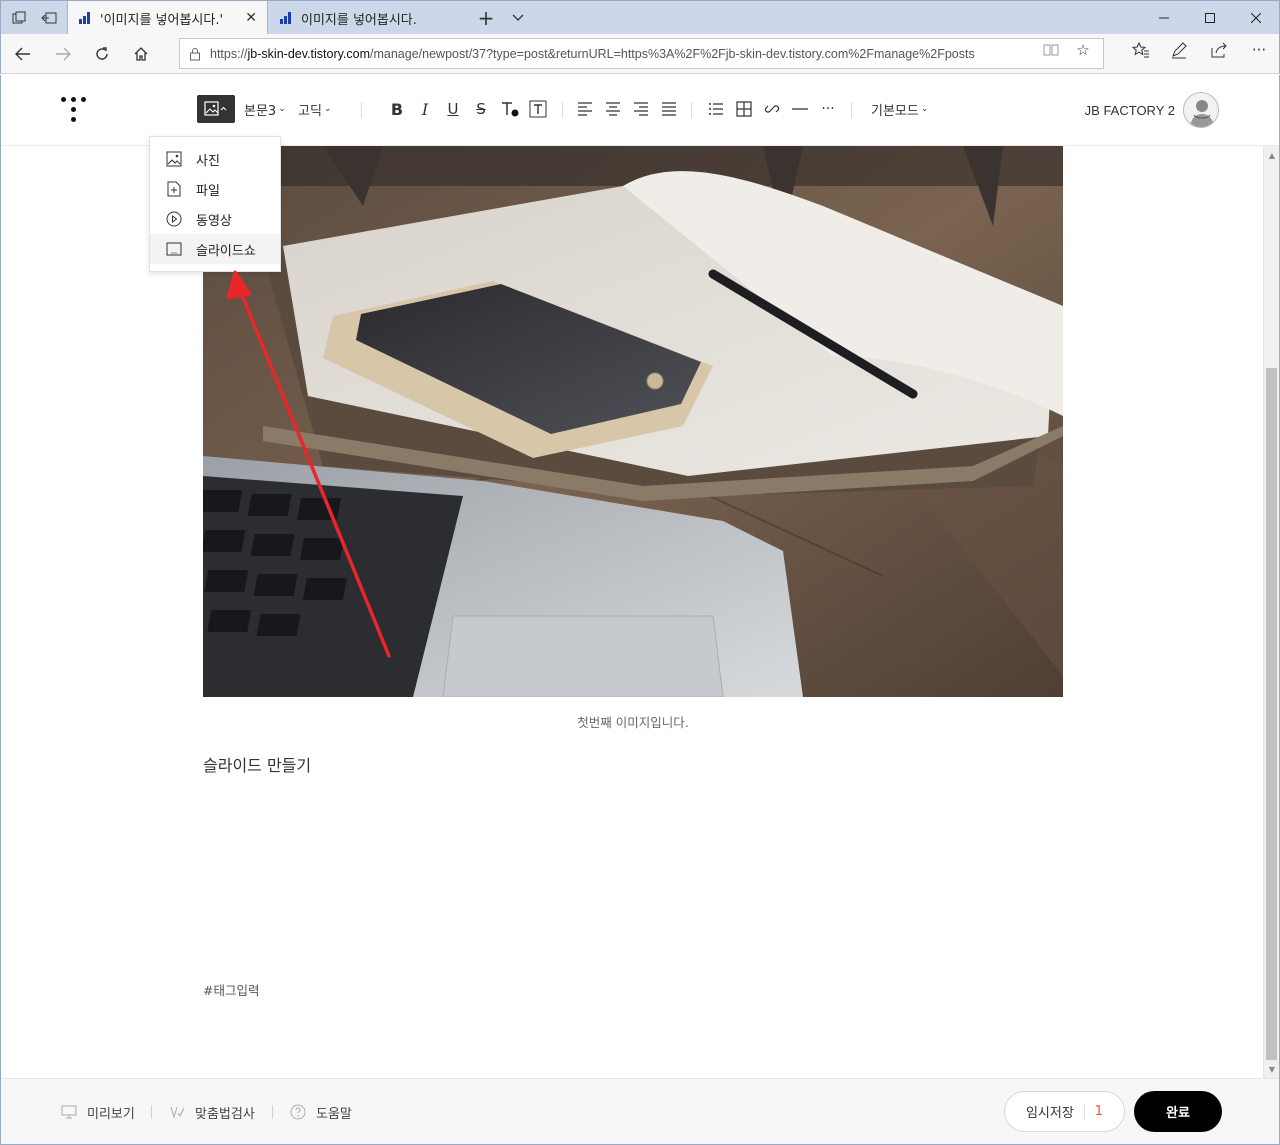 The height and width of the screenshot is (1145, 1280). I want to click on set-aside-tabs-icon, so click(49, 18).